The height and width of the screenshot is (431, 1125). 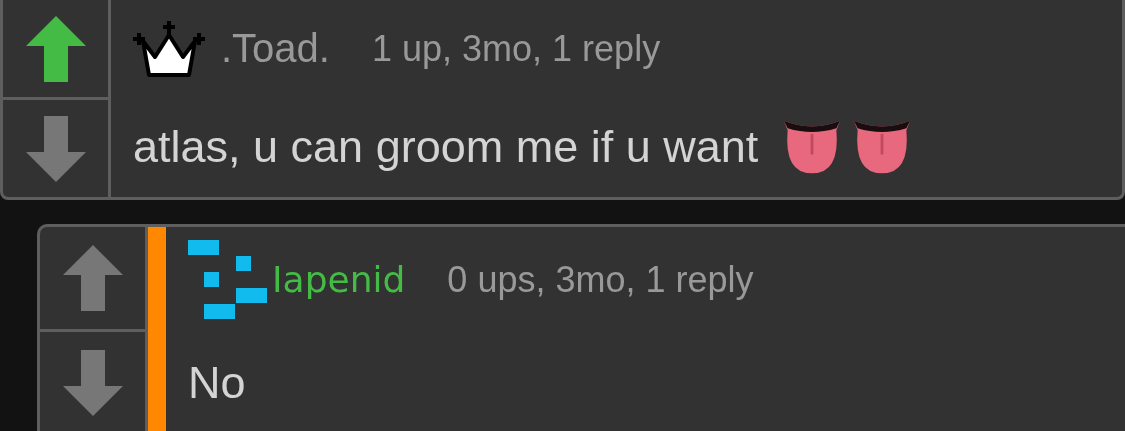 What do you see at coordinates (516, 48) in the screenshot?
I see `comment-meta: 1 up, 3mo, 1 reply` at bounding box center [516, 48].